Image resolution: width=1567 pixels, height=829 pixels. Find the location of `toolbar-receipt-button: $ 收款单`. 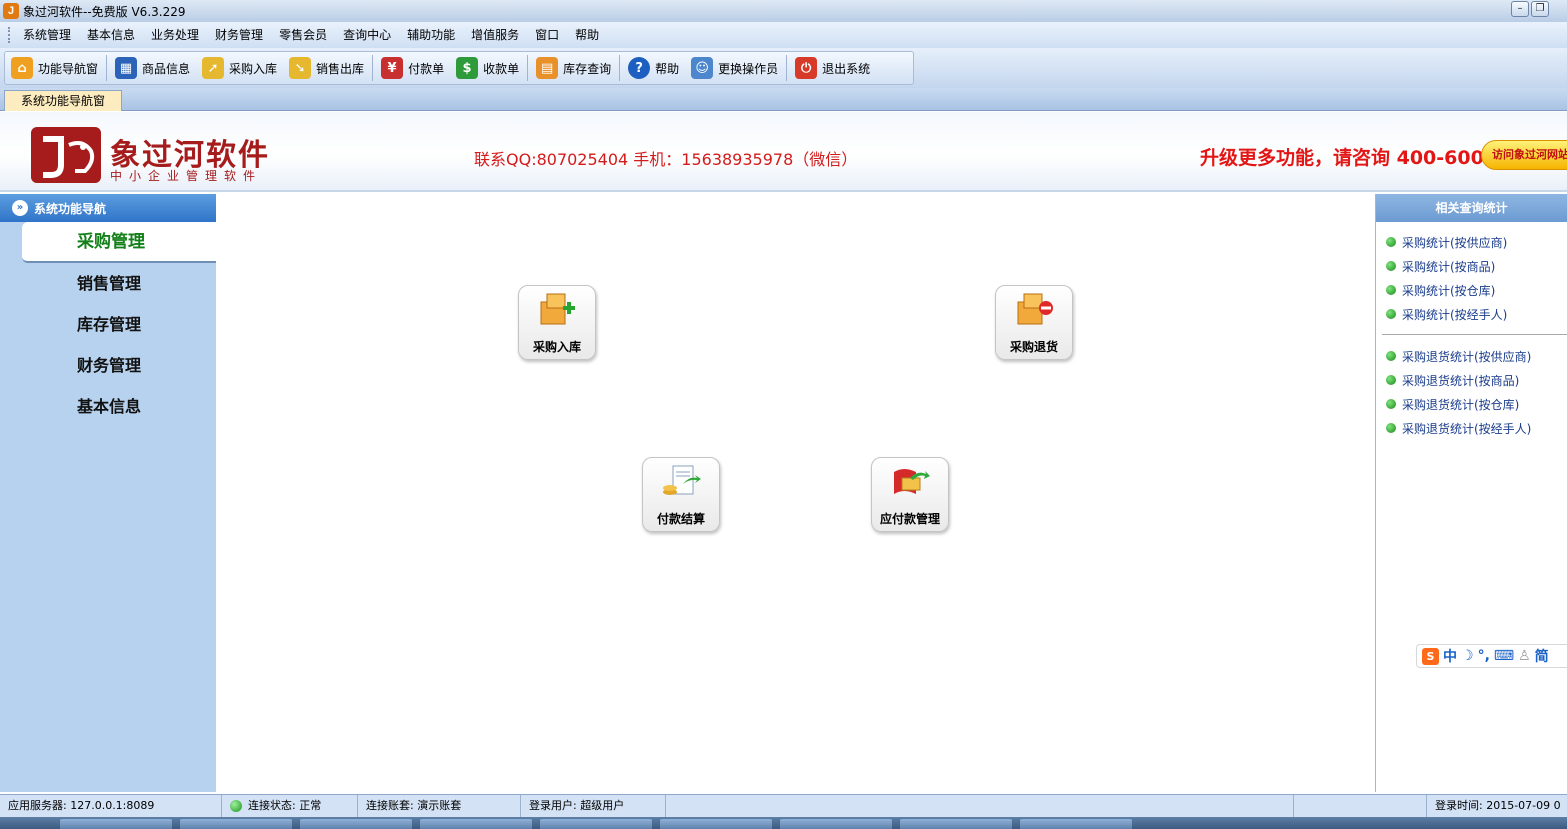

toolbar-receipt-button: $ 收款单 is located at coordinates (487, 68).